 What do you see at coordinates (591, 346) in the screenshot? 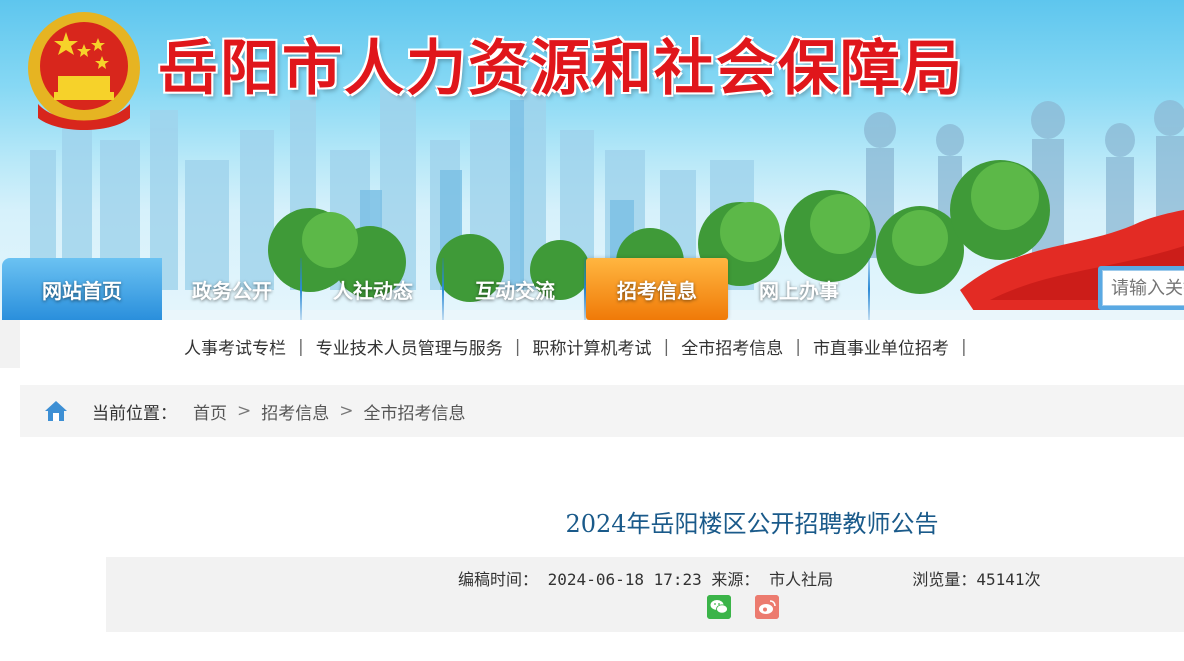
I see `subnav-item-computer-exam: 职称计算机考试` at bounding box center [591, 346].